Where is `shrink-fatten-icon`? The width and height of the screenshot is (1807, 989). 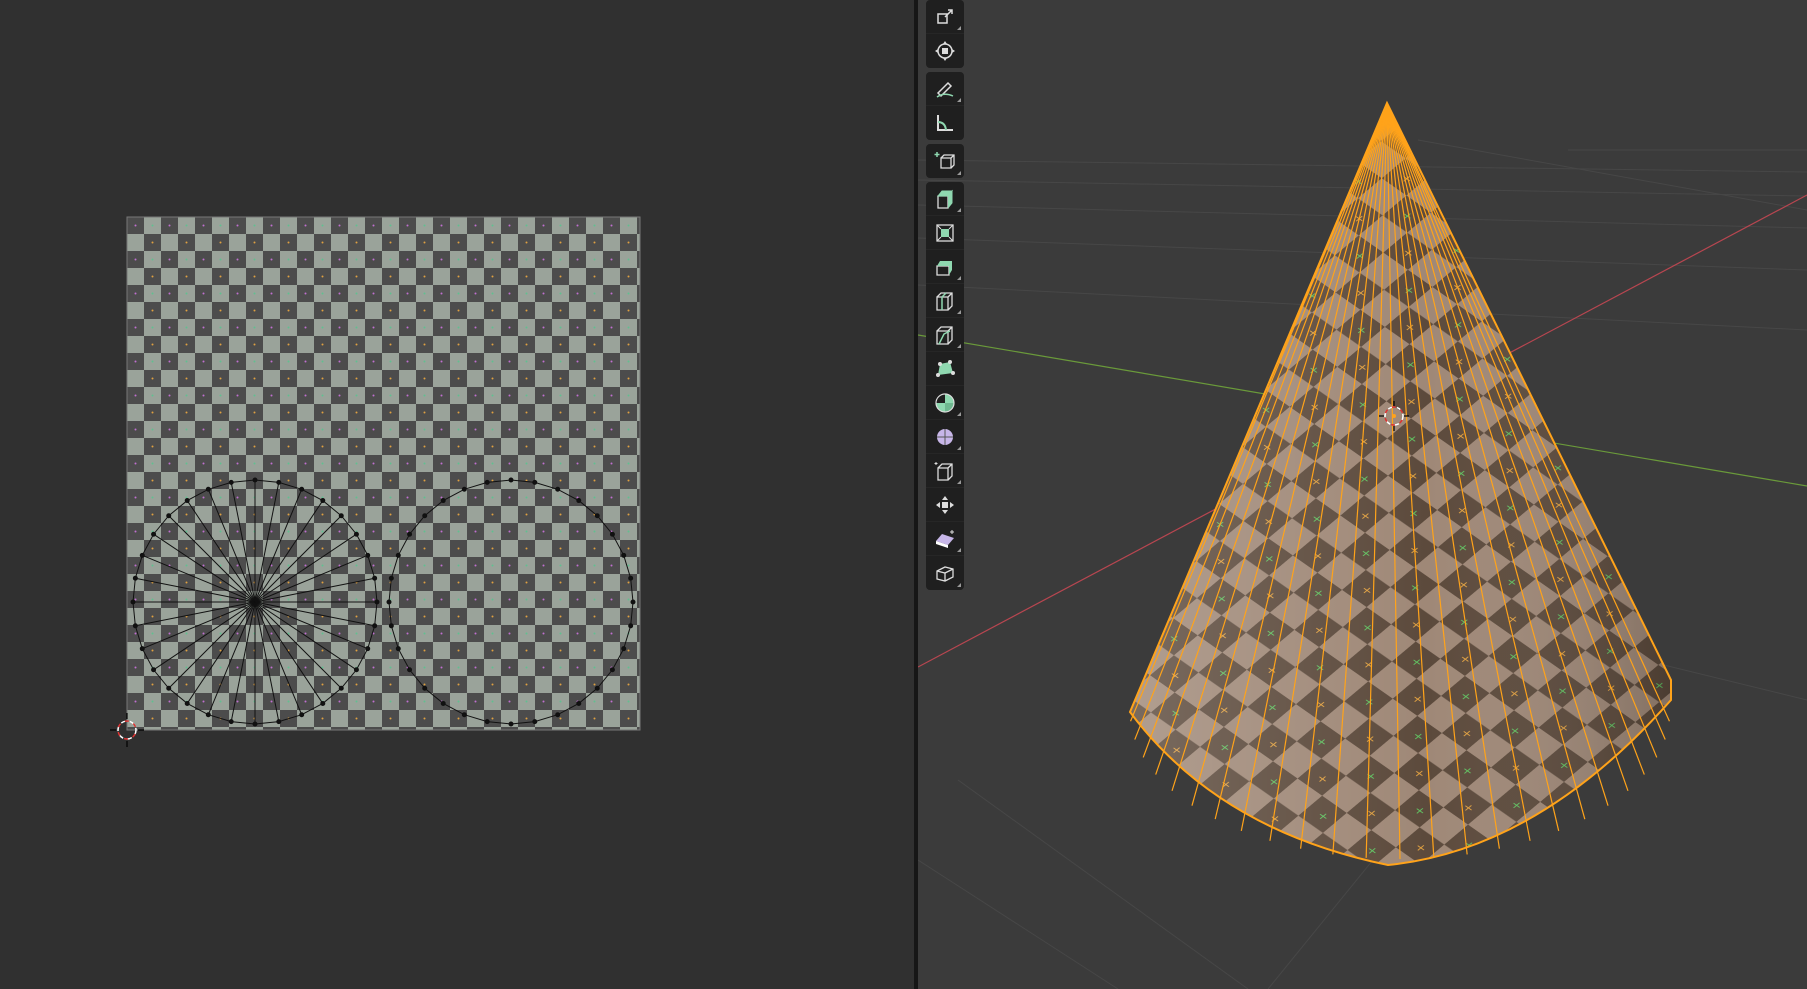 shrink-fatten-icon is located at coordinates (945, 504).